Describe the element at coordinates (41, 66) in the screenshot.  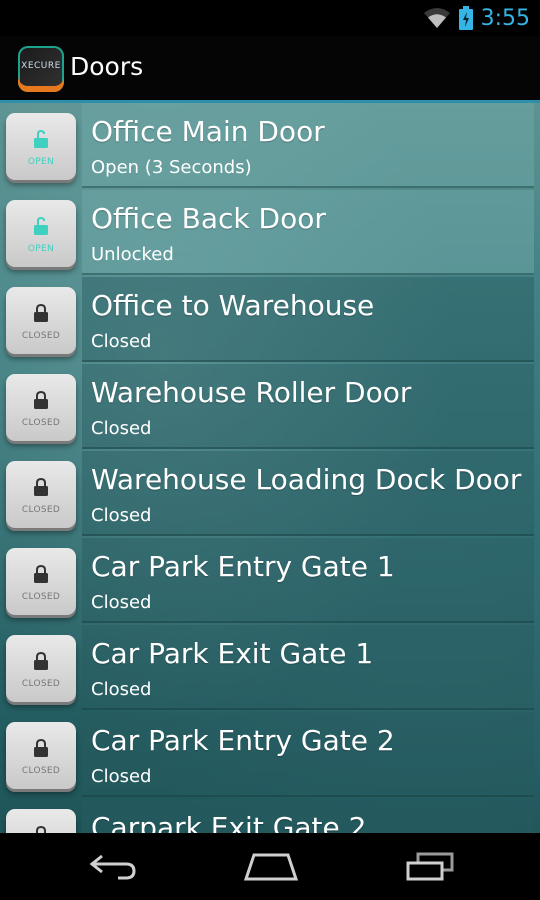
I see `app-icon-text: XECURE` at that location.